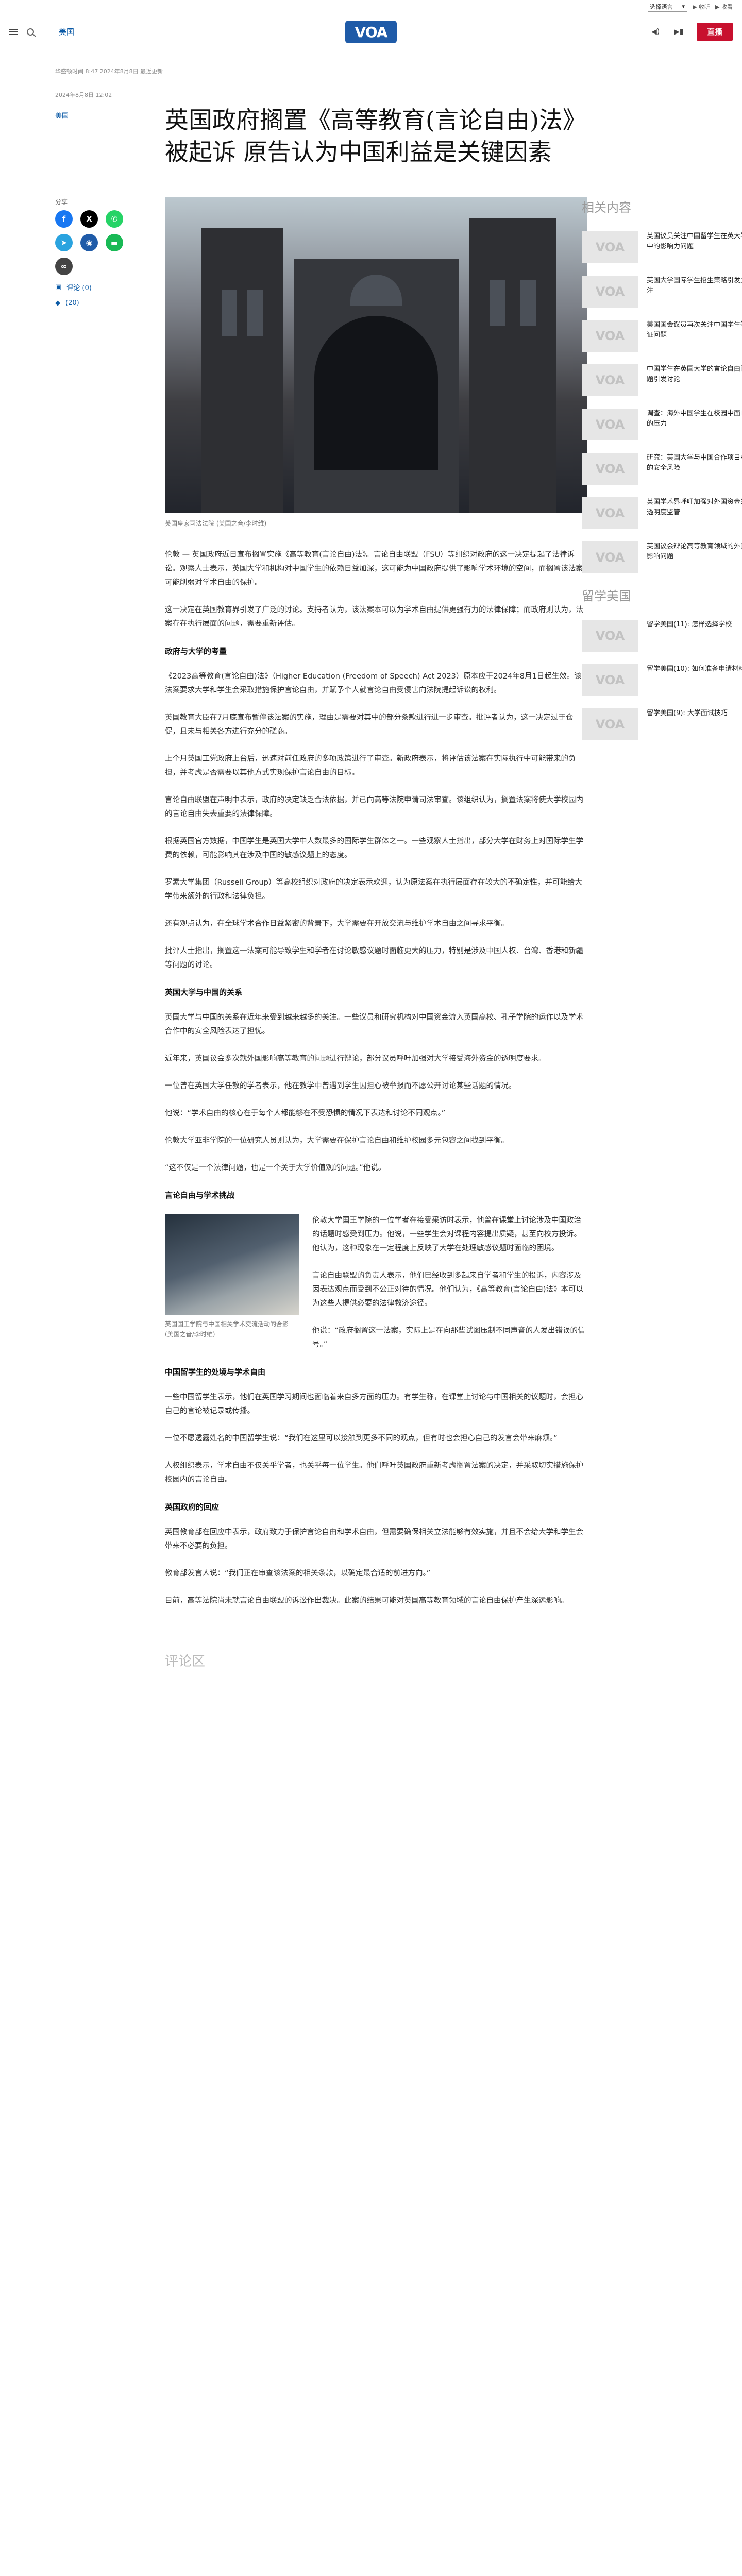 The image size is (742, 2576). What do you see at coordinates (89, 242) in the screenshot?
I see `weibo-icon: ◉` at bounding box center [89, 242].